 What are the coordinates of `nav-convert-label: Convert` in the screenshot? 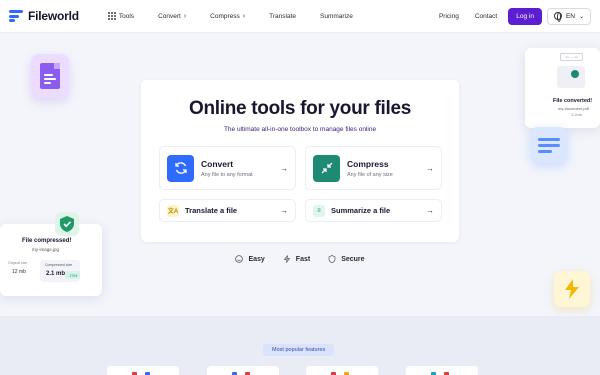 It's located at (169, 16).